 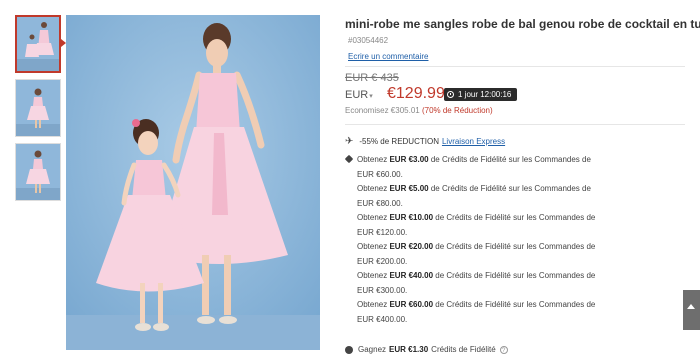 I want to click on reward-amount: EUR €3.00, so click(x=409, y=159).